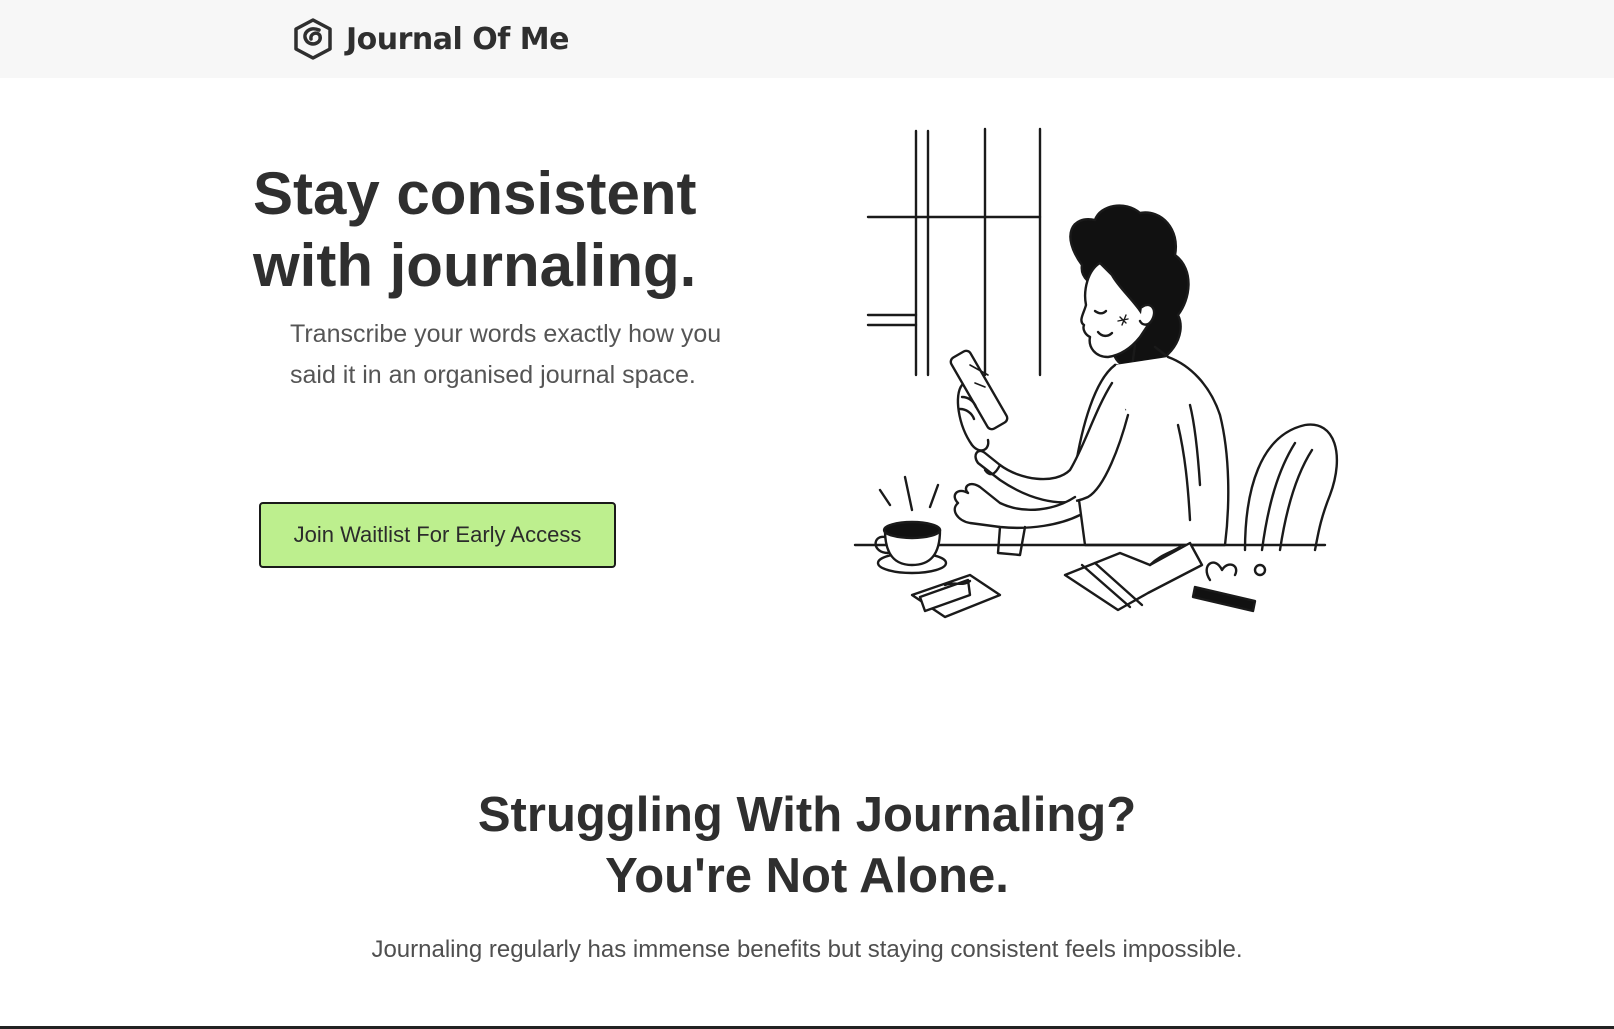 The width and height of the screenshot is (1614, 1029). I want to click on spiral-logo-icon, so click(313, 39).